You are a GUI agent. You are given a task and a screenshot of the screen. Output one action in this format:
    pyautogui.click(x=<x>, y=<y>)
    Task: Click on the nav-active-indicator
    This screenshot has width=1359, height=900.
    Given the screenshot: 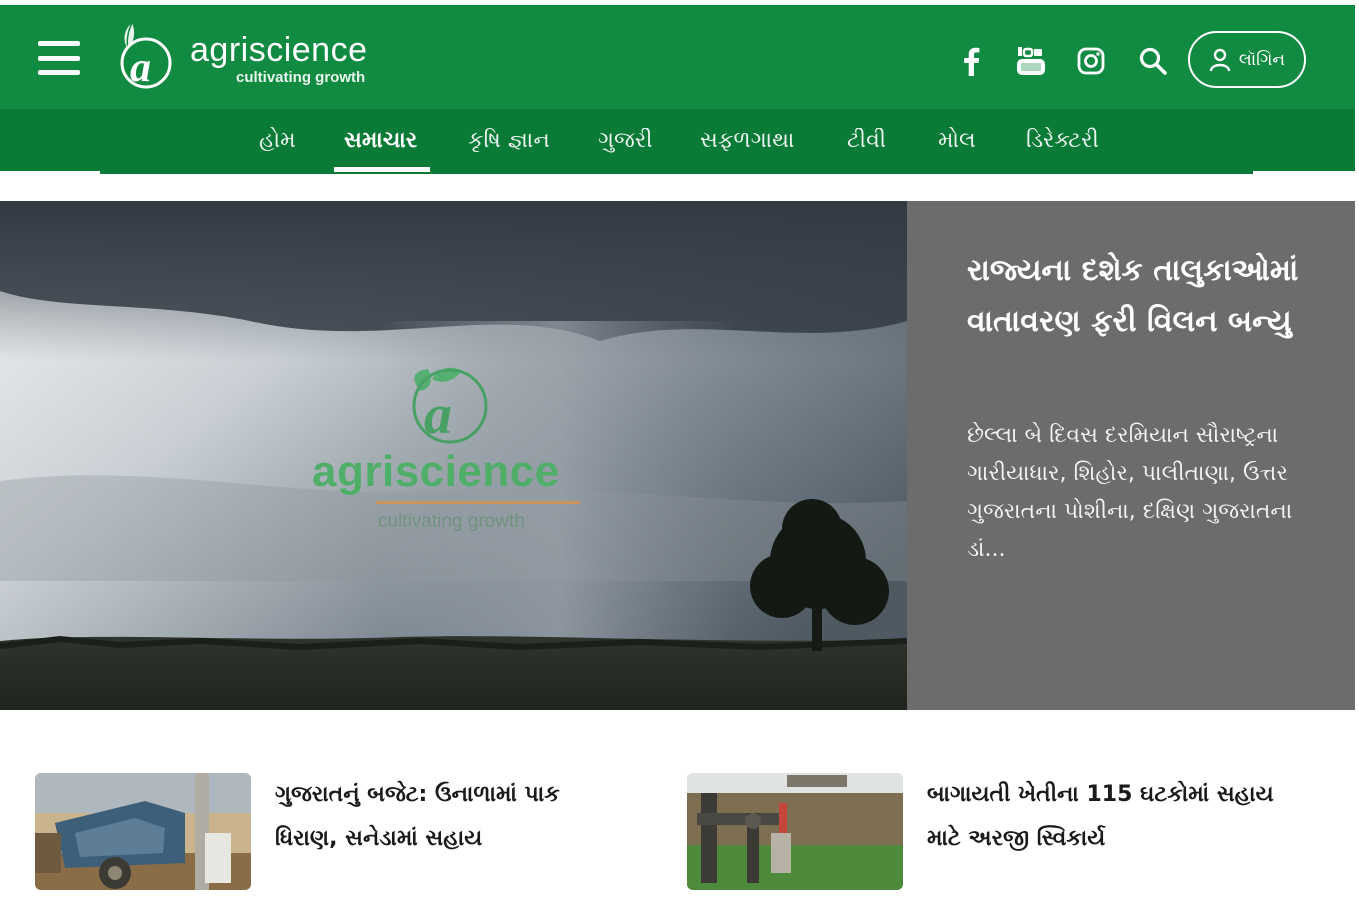 What is the action you would take?
    pyautogui.click(x=382, y=169)
    